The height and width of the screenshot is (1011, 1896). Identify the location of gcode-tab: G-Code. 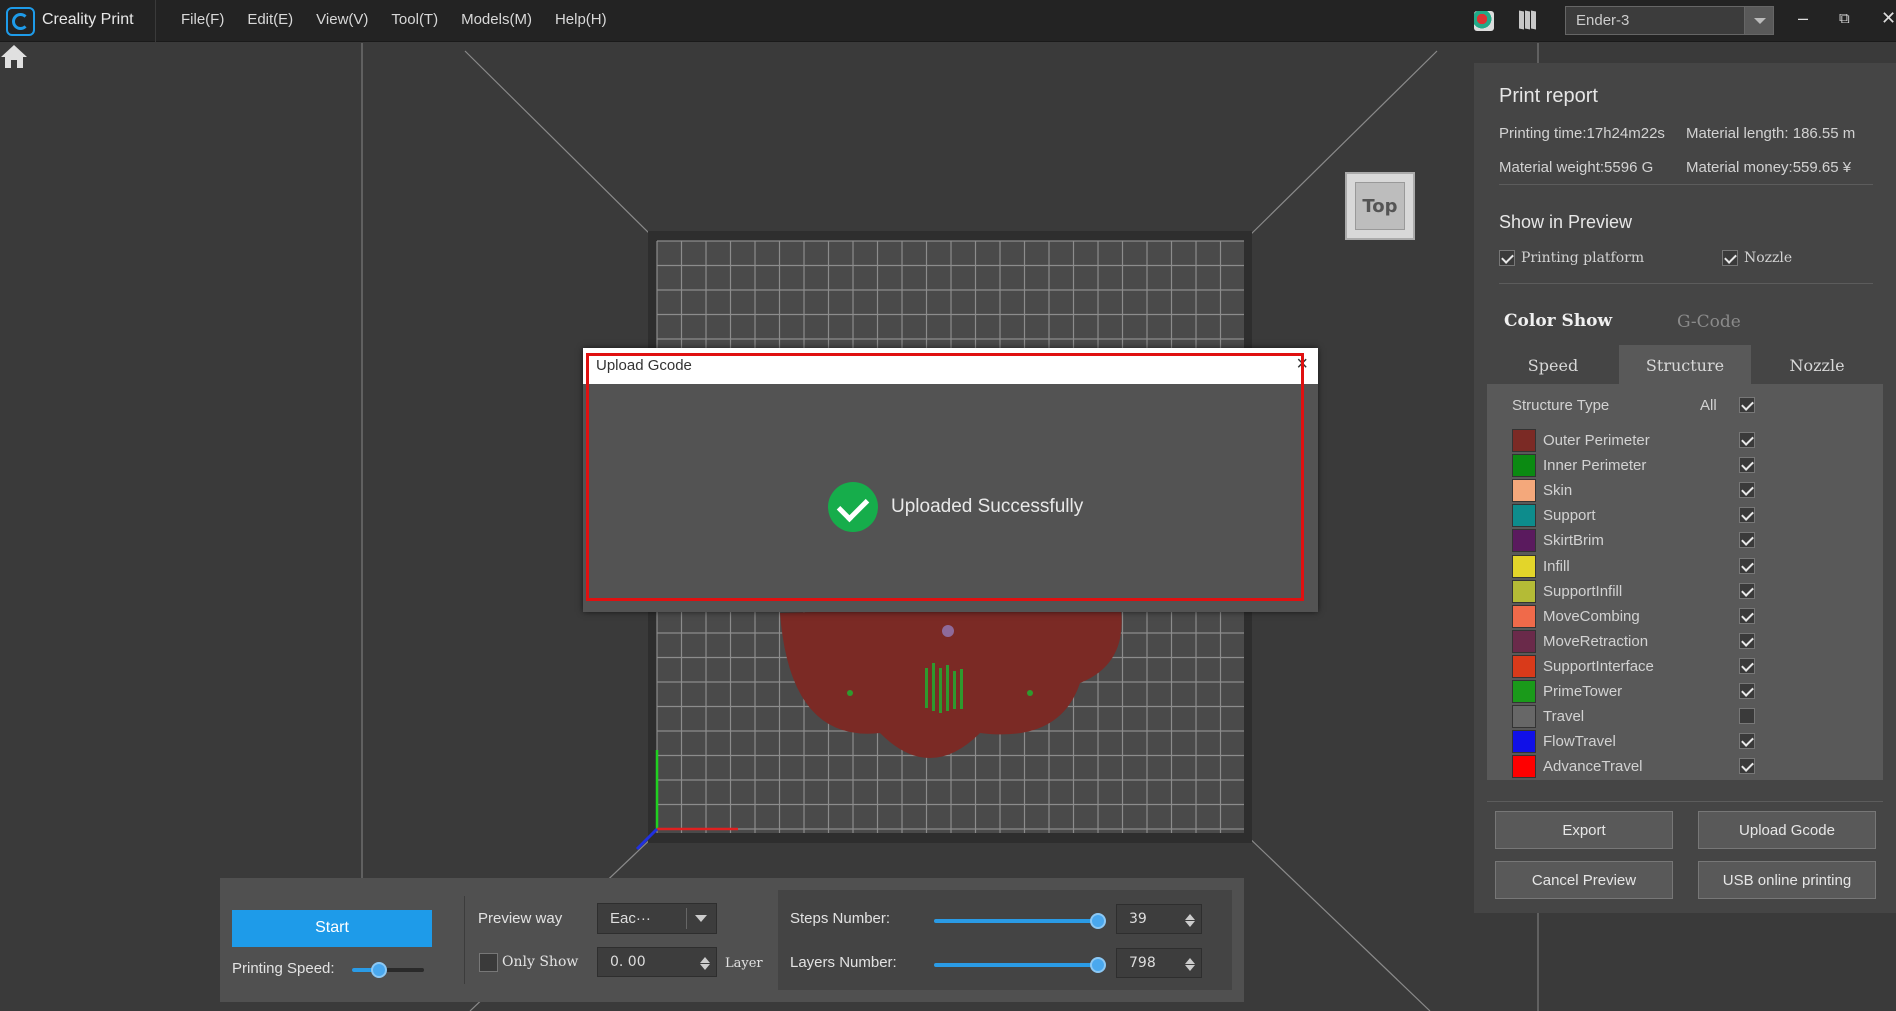
(1709, 322).